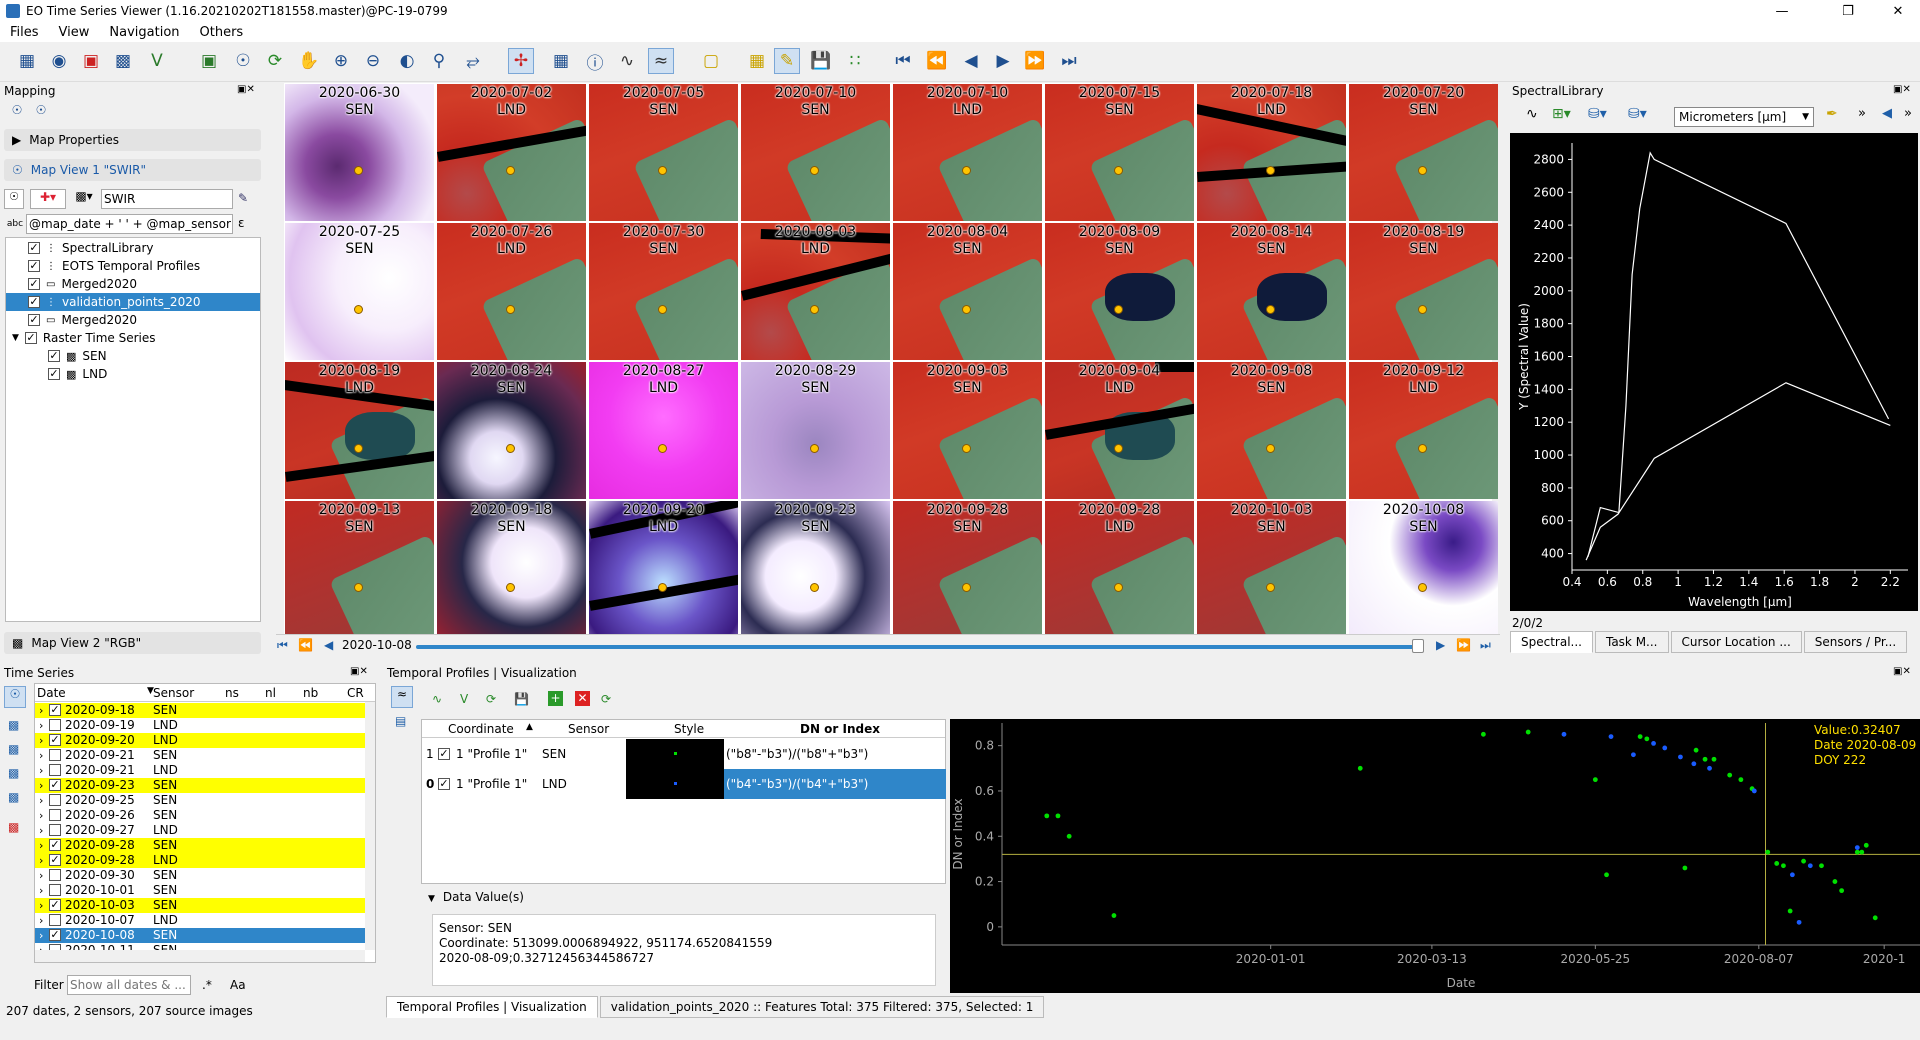 The height and width of the screenshot is (1040, 1920). Describe the element at coordinates (1119, 152) in the screenshot. I see `map-tile: 2020-07-15 SEN` at that location.